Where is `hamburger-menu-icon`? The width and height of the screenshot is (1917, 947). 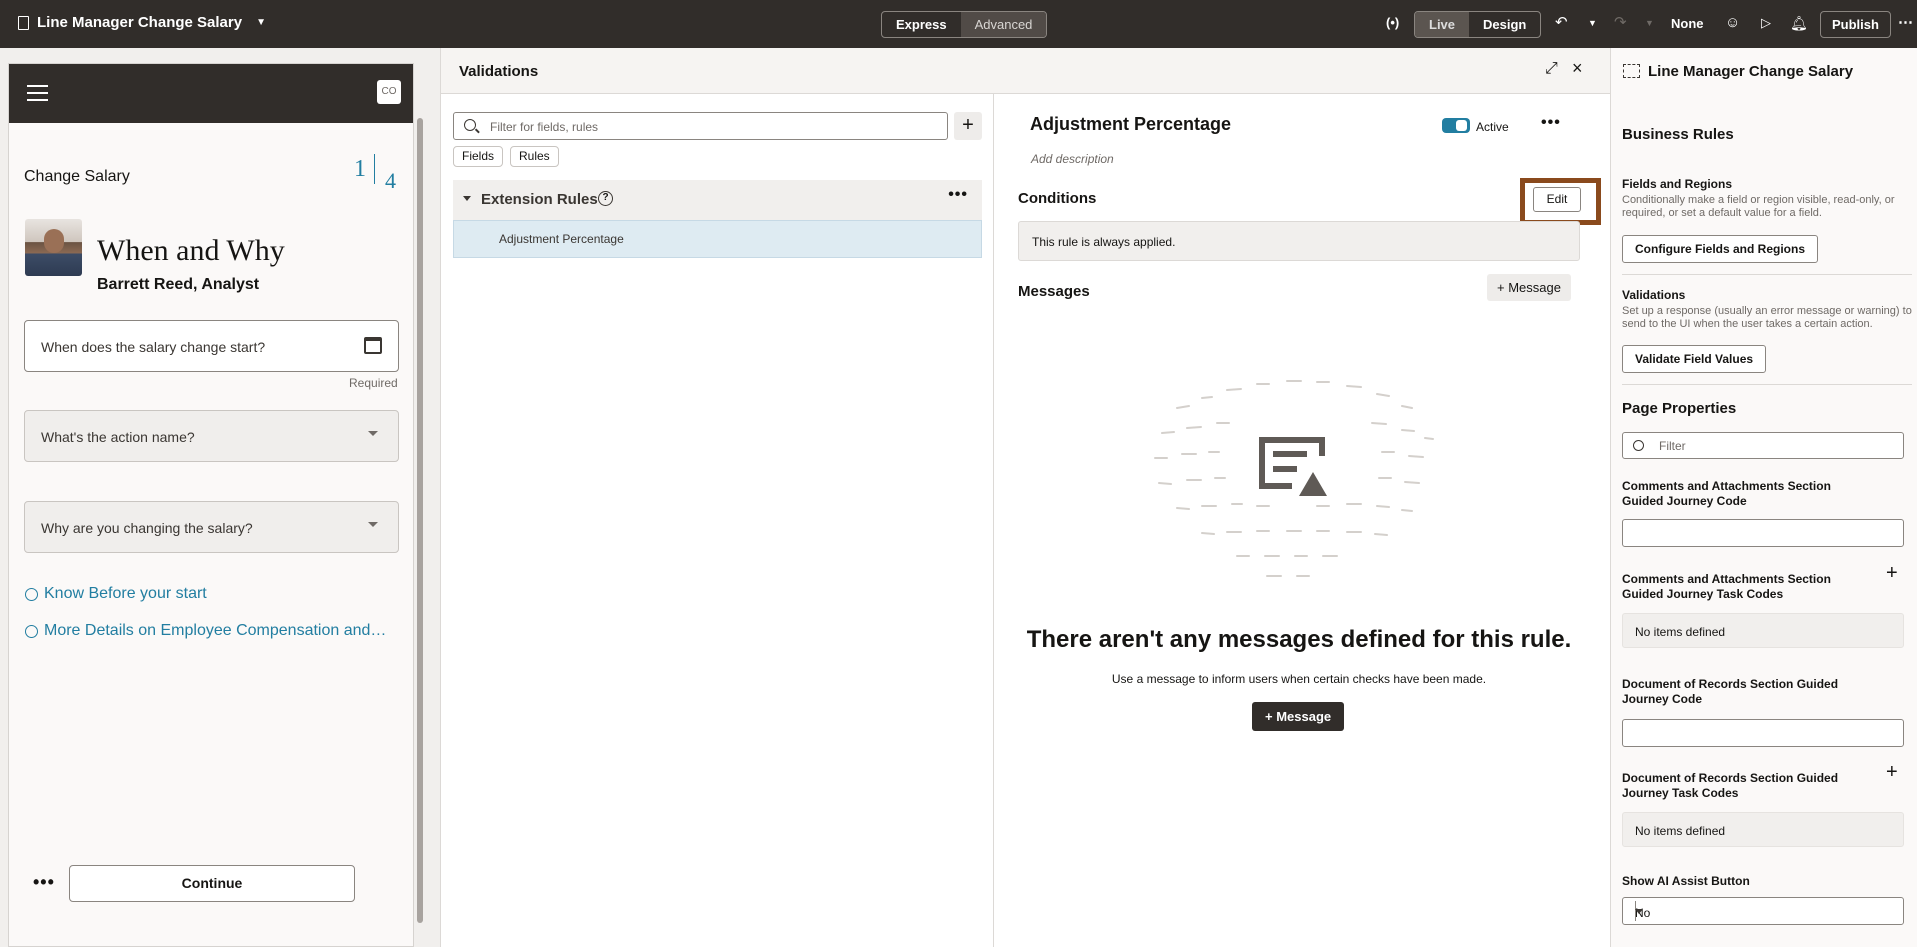 hamburger-menu-icon is located at coordinates (37, 95).